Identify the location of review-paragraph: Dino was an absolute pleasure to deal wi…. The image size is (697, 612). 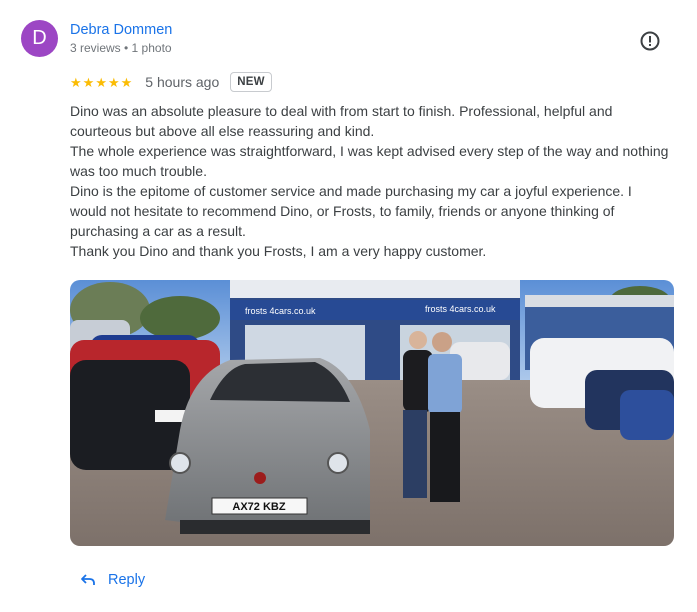
(341, 121).